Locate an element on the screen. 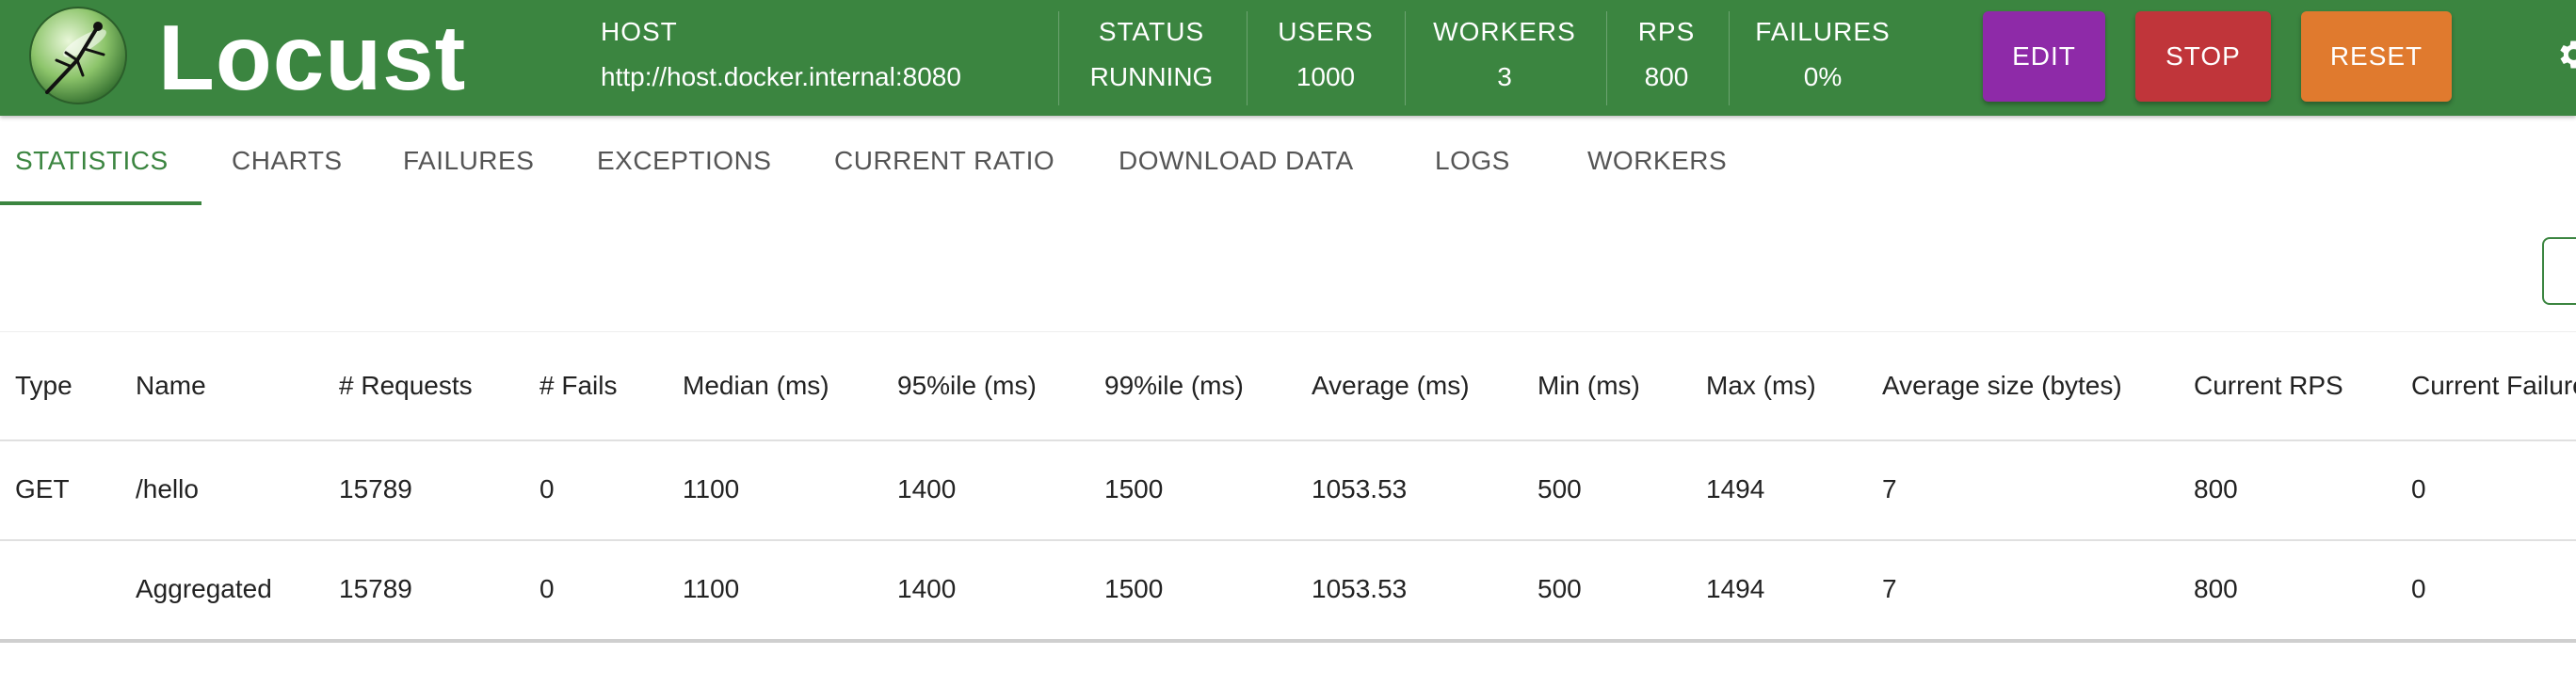 The width and height of the screenshot is (2576, 687). column-header-fails: # Fails is located at coordinates (578, 385).